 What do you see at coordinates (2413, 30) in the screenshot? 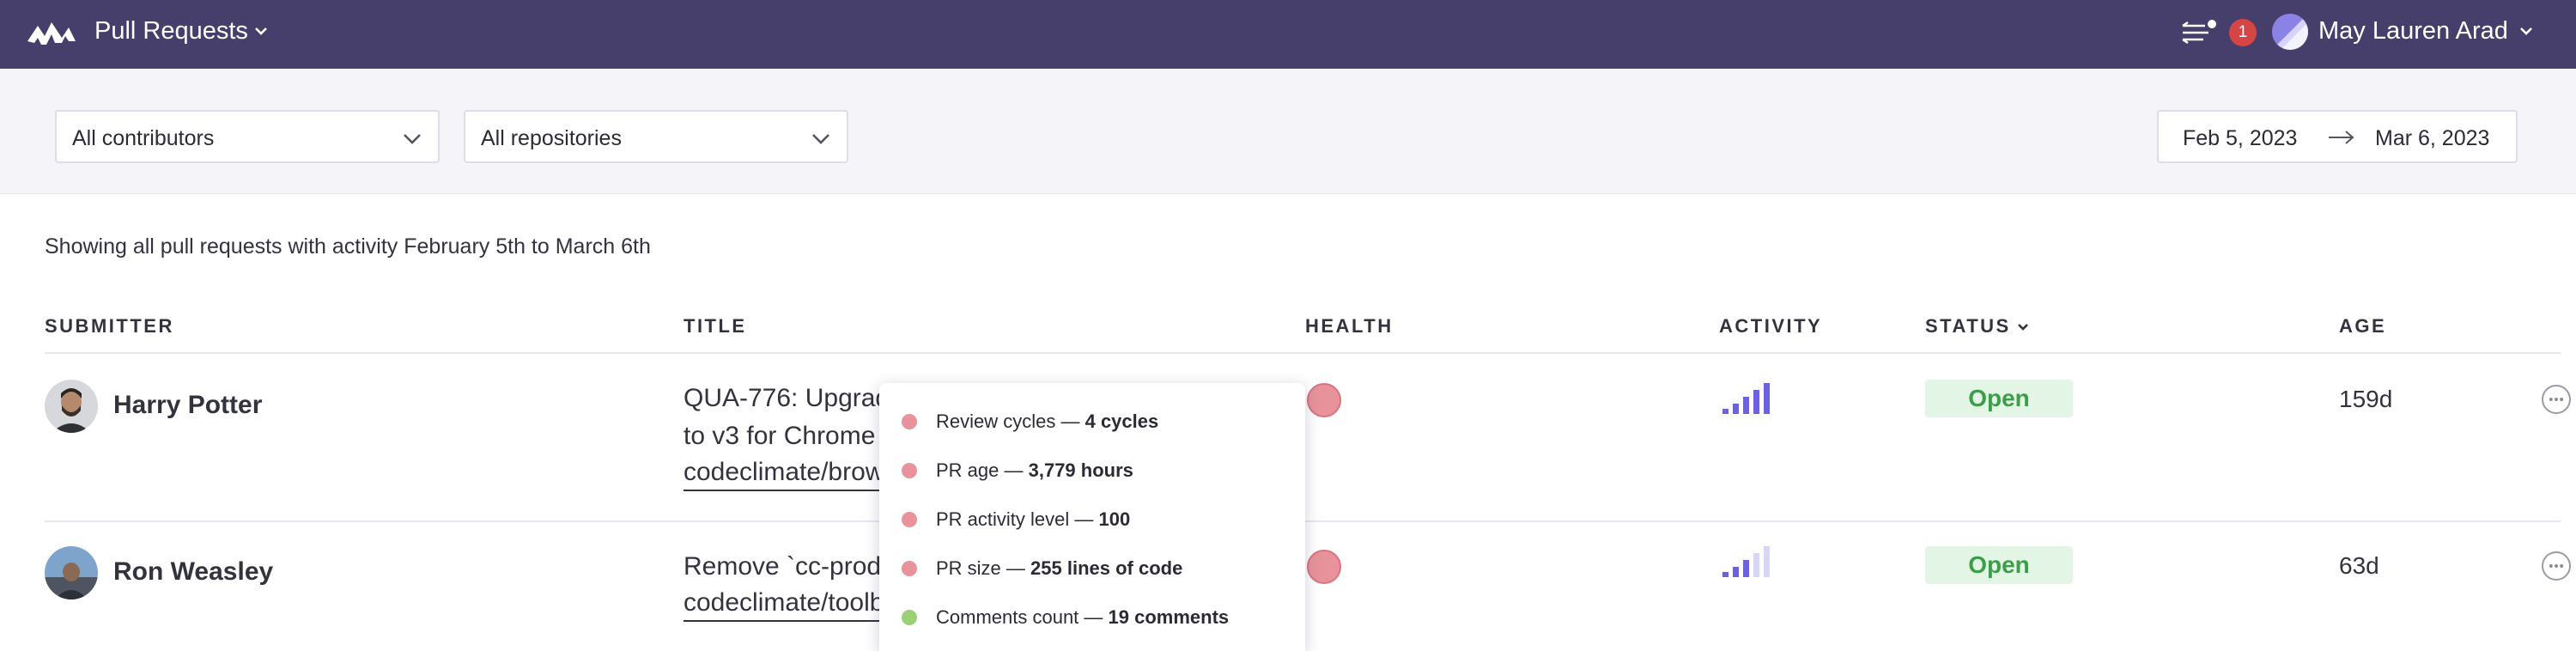
I see `user-name: May Lauren Arad` at bounding box center [2413, 30].